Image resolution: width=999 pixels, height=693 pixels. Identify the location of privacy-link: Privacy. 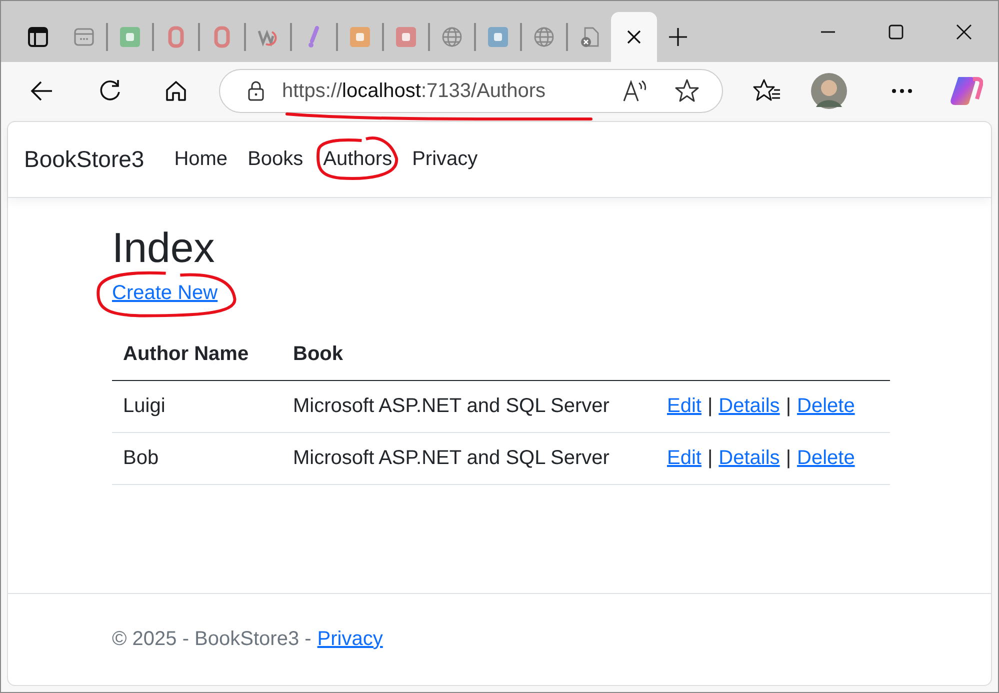
(350, 639).